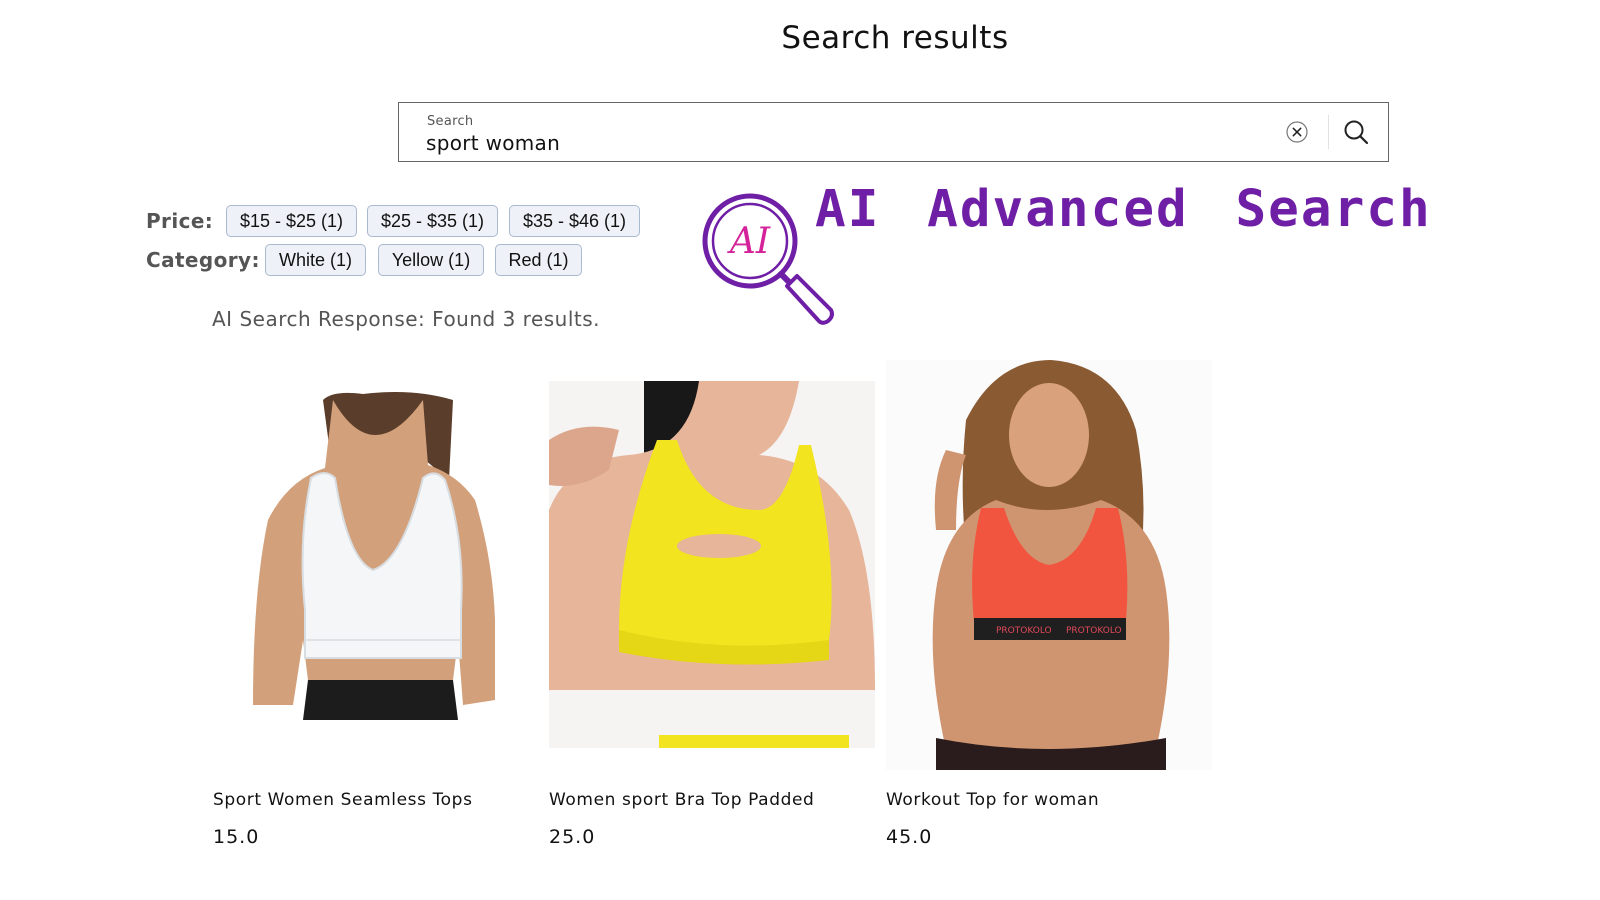  Describe the element at coordinates (826, 143) in the screenshot. I see `search-input` at that location.